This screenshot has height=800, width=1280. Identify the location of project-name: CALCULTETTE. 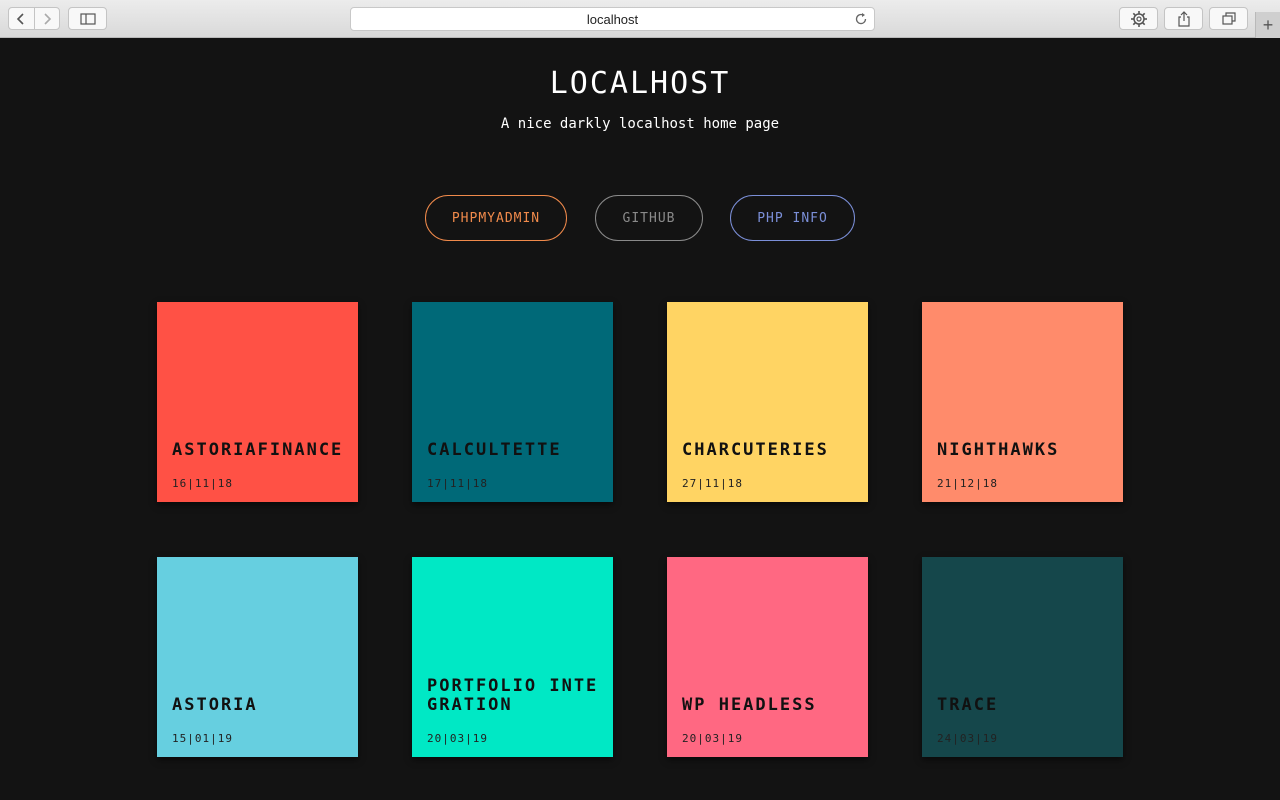
(494, 450).